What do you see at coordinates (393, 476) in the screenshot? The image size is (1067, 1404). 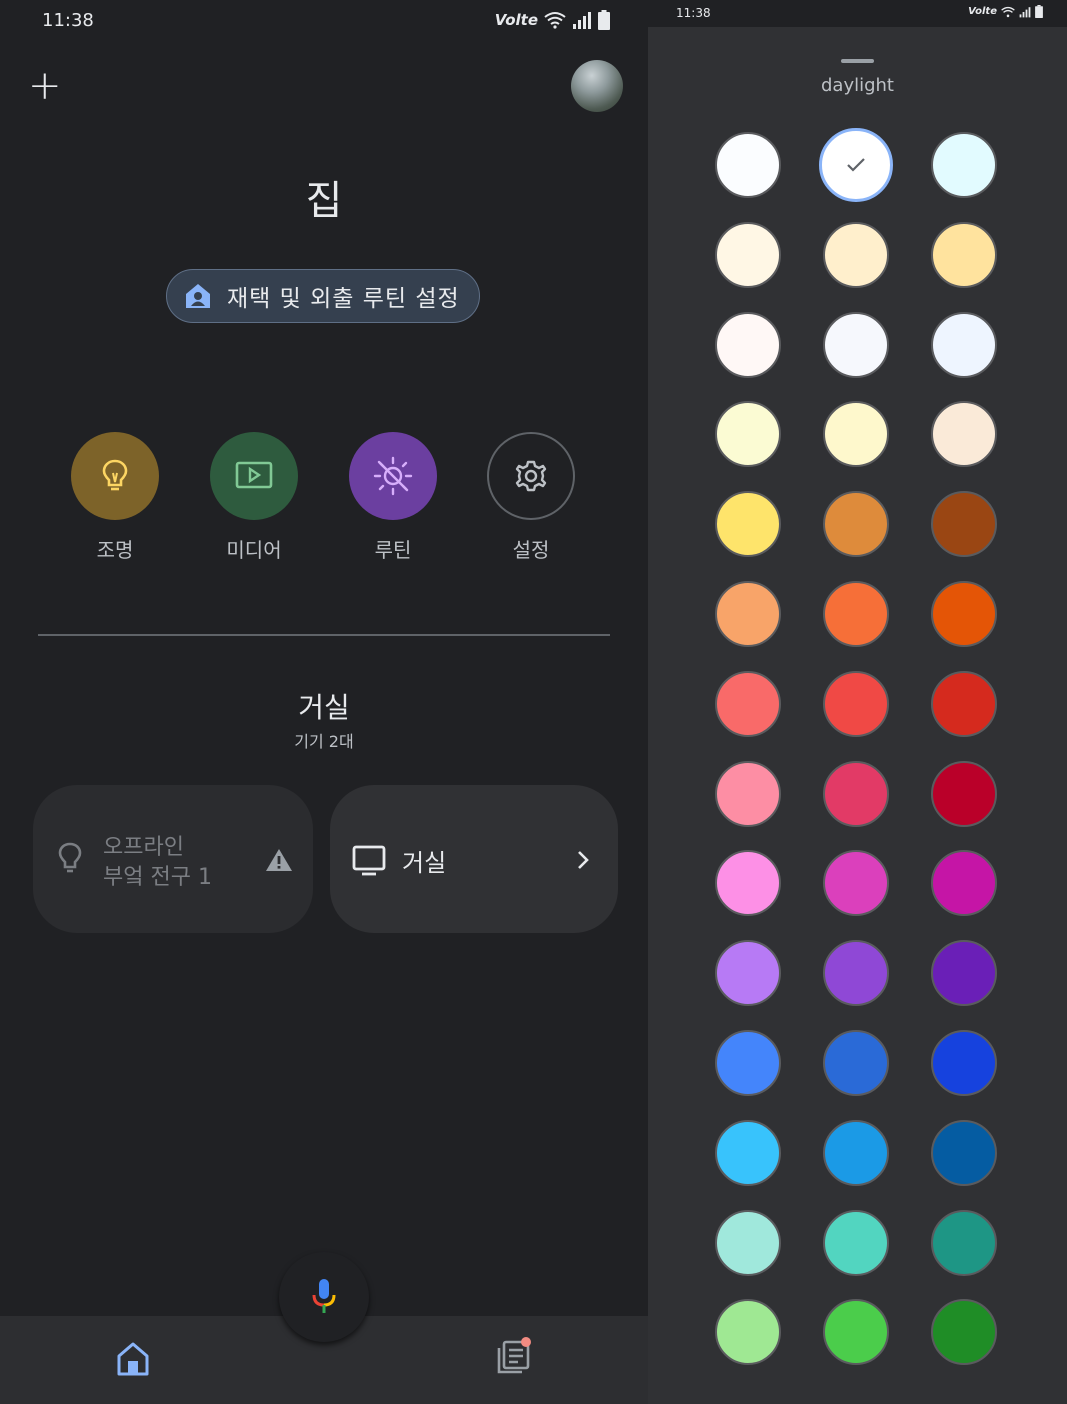 I see `sun-off-icon` at bounding box center [393, 476].